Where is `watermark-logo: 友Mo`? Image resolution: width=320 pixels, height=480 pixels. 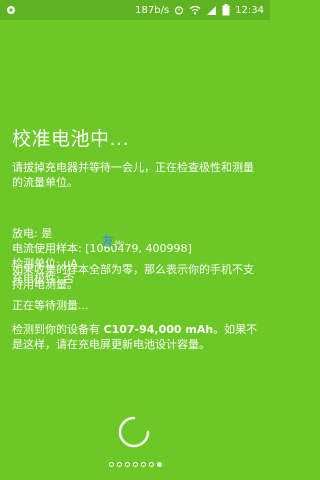
watermark-logo: 友Mo is located at coordinates (113, 240).